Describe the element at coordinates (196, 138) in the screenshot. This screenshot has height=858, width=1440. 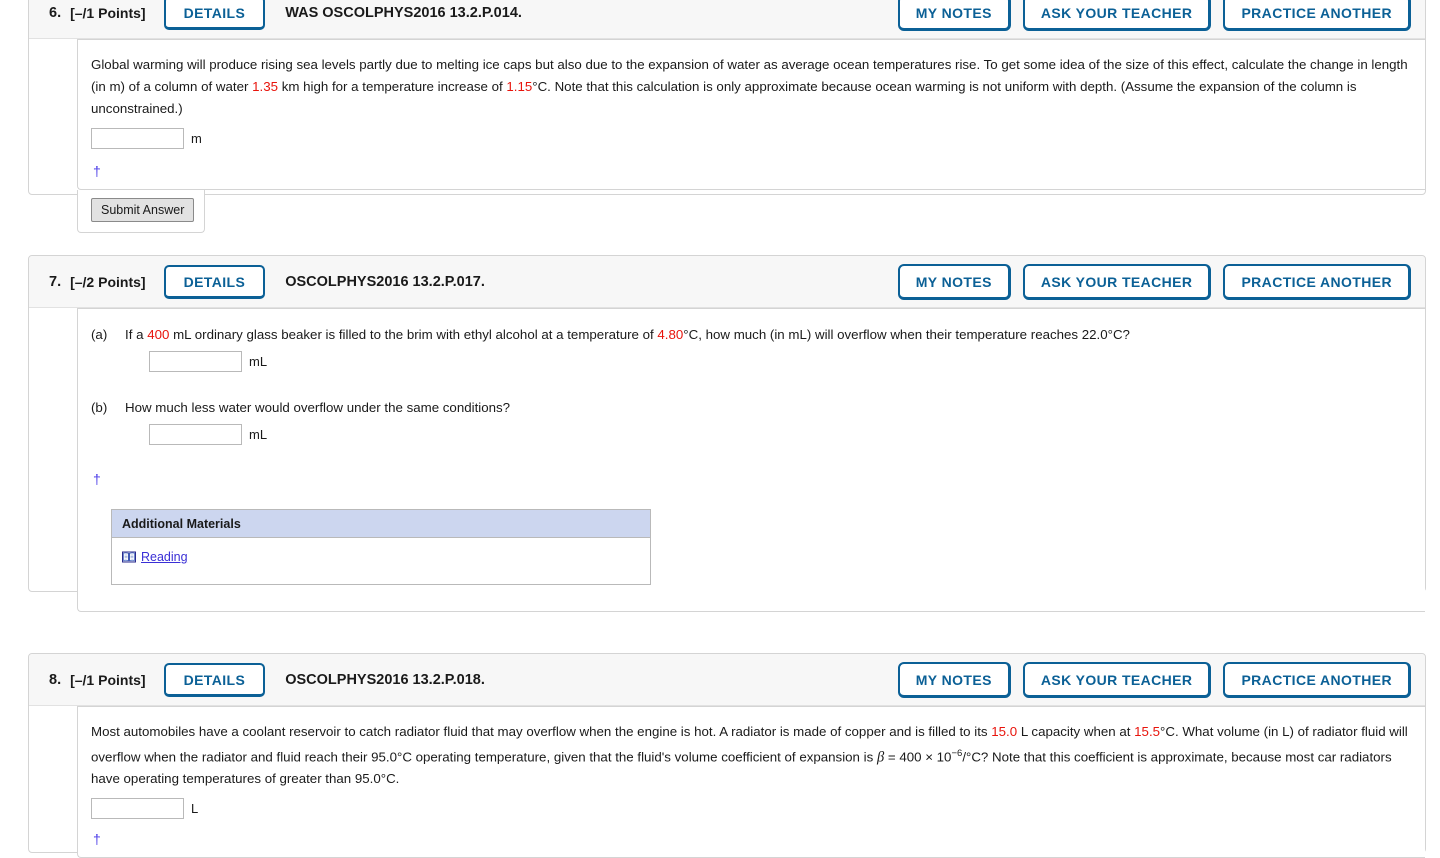
I see `answer-unit: m` at that location.